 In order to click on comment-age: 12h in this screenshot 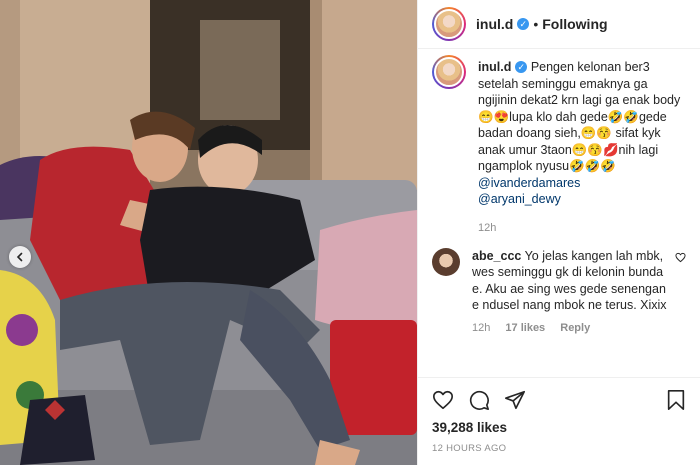, I will do `click(481, 328)`.